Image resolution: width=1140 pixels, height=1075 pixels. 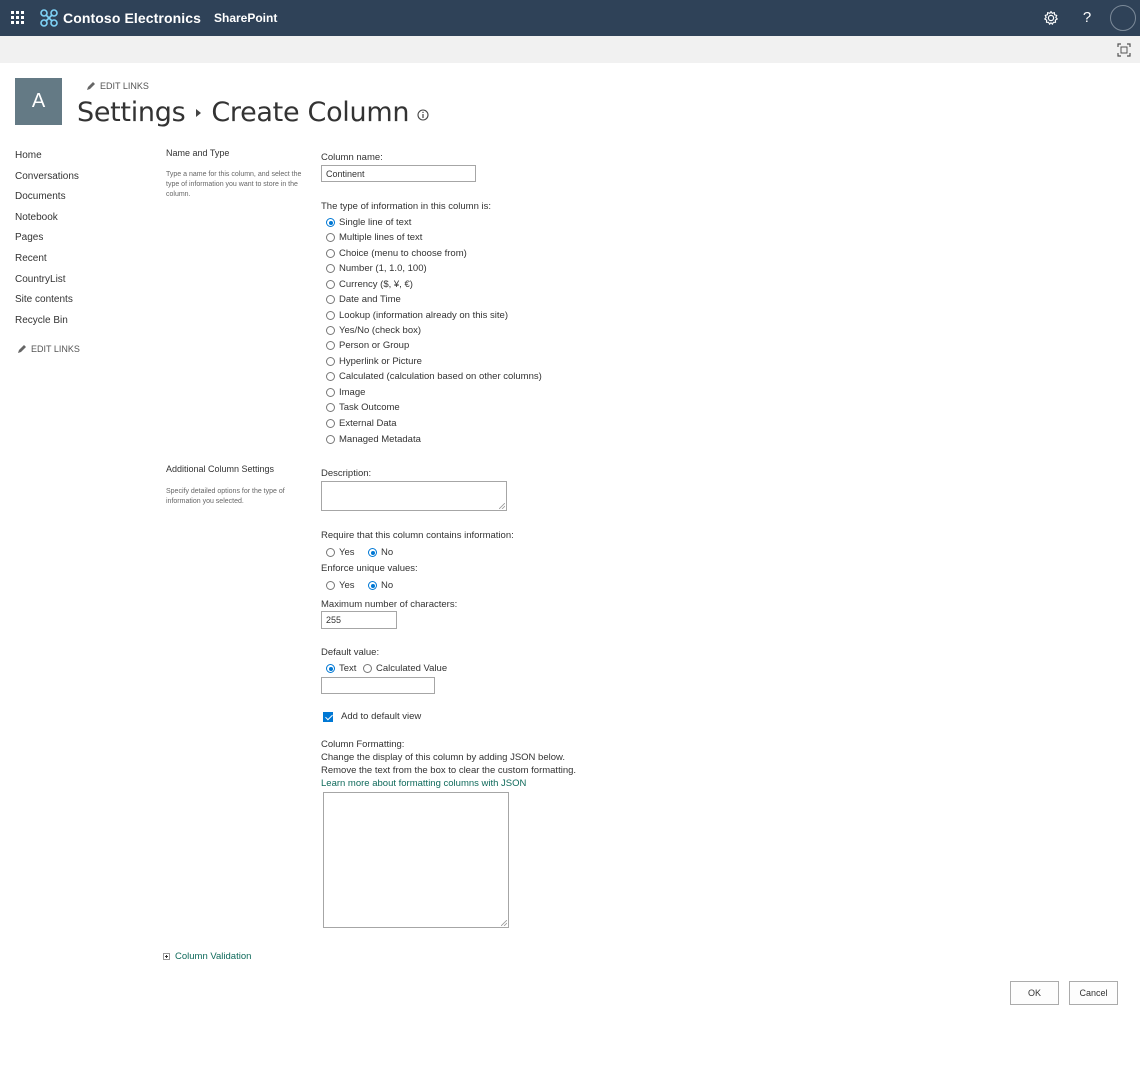 What do you see at coordinates (220, 469) in the screenshot?
I see `section-title-additional: Additional Column Settings` at bounding box center [220, 469].